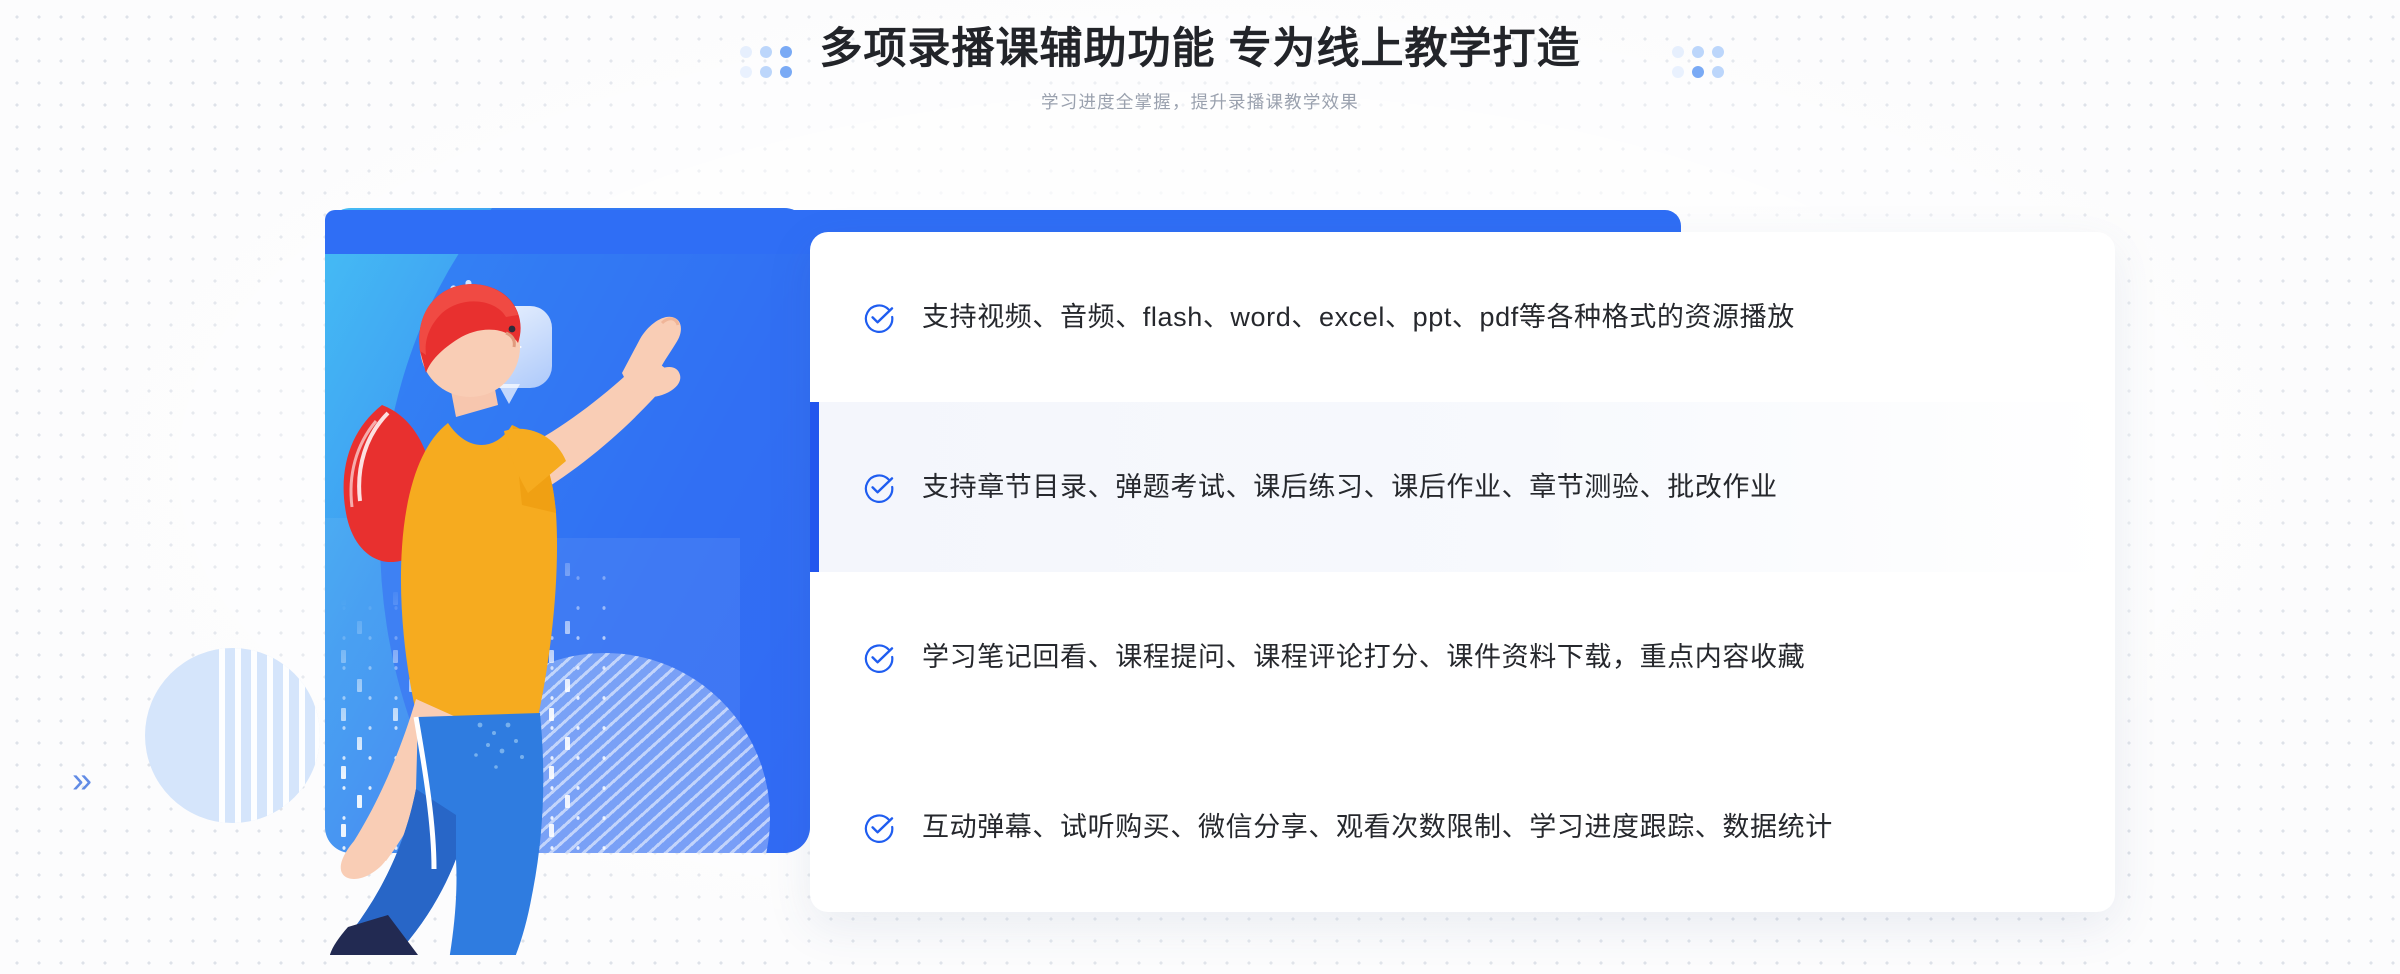 The image size is (2400, 974). I want to click on feature-label: 互动弹幕、试听购买、微信分享、观看次数限制、学习进度跟踪、数据统计, so click(1377, 827).